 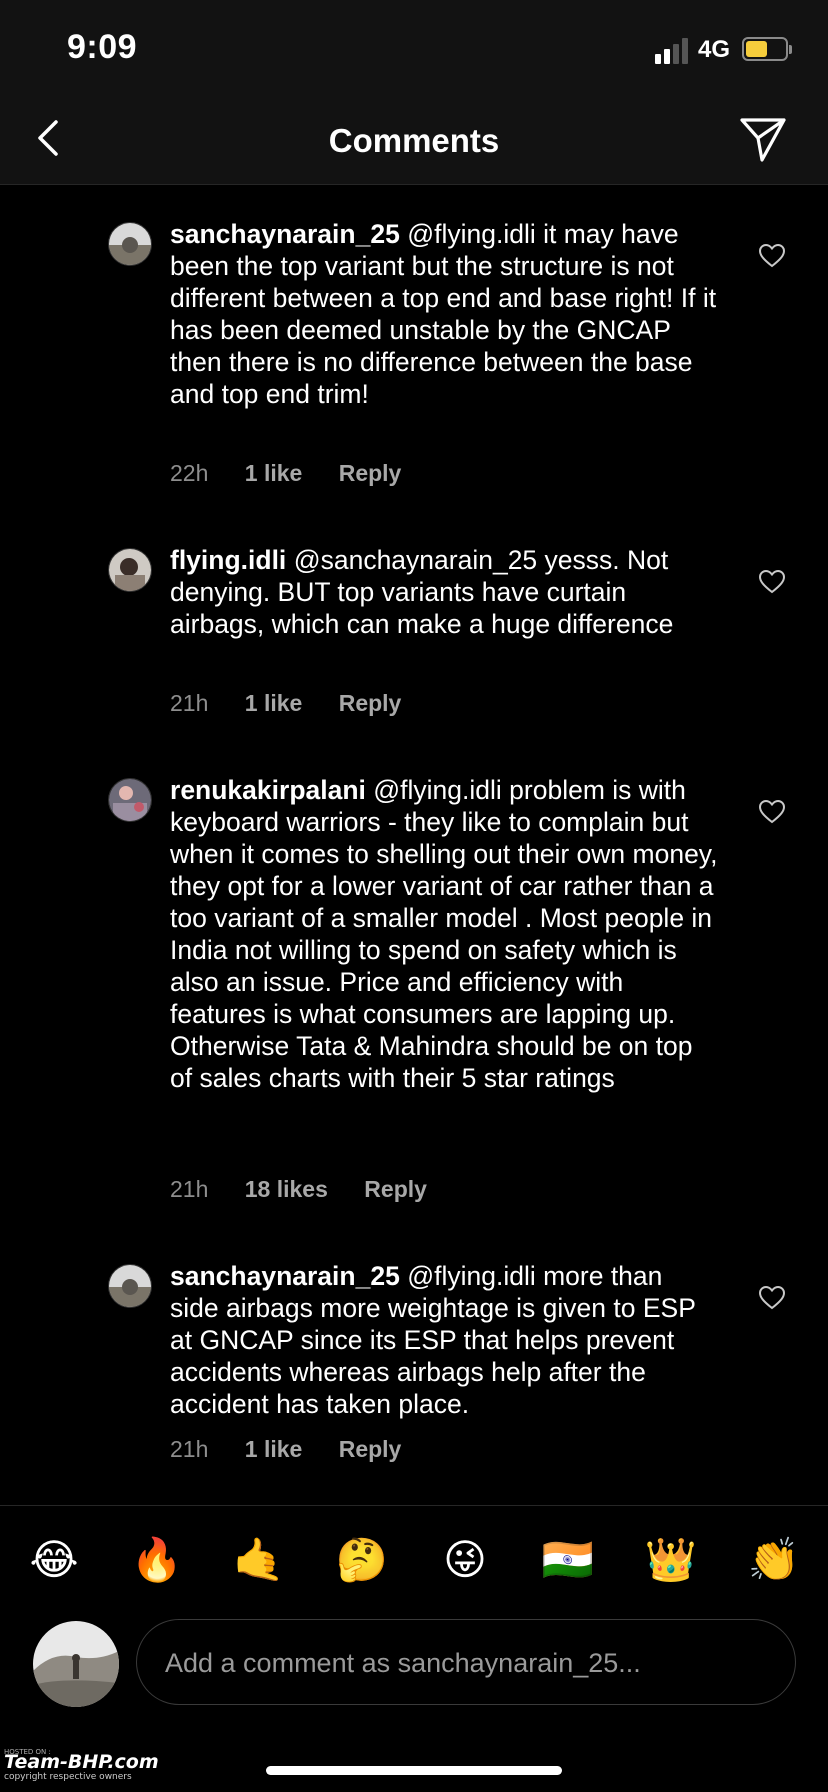 I want to click on page-title: Comments, so click(x=414, y=140).